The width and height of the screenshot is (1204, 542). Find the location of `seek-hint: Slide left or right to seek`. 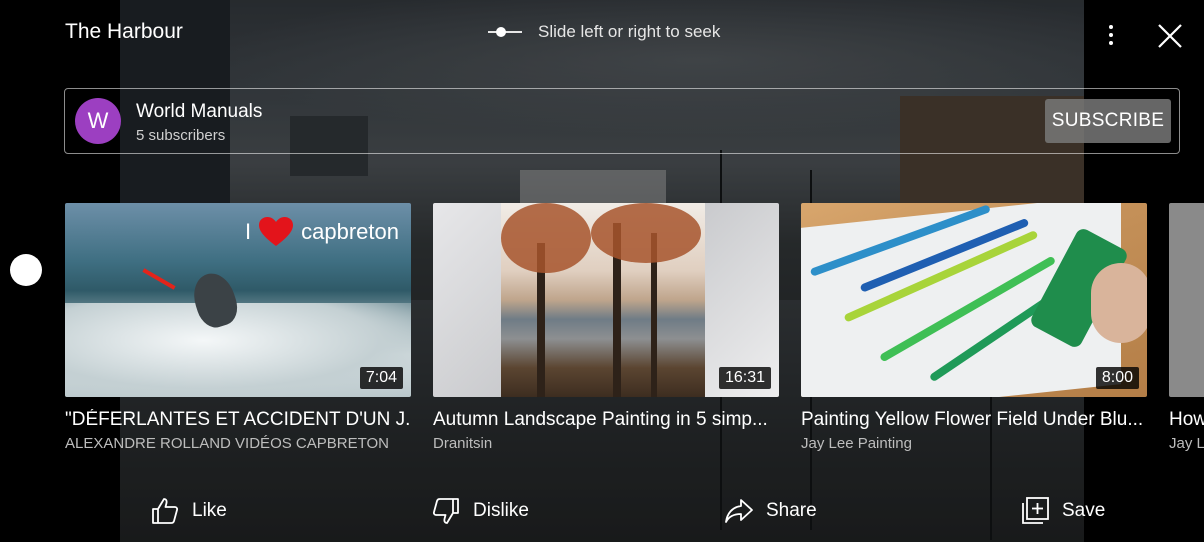

seek-hint: Slide left or right to seek is located at coordinates (604, 32).